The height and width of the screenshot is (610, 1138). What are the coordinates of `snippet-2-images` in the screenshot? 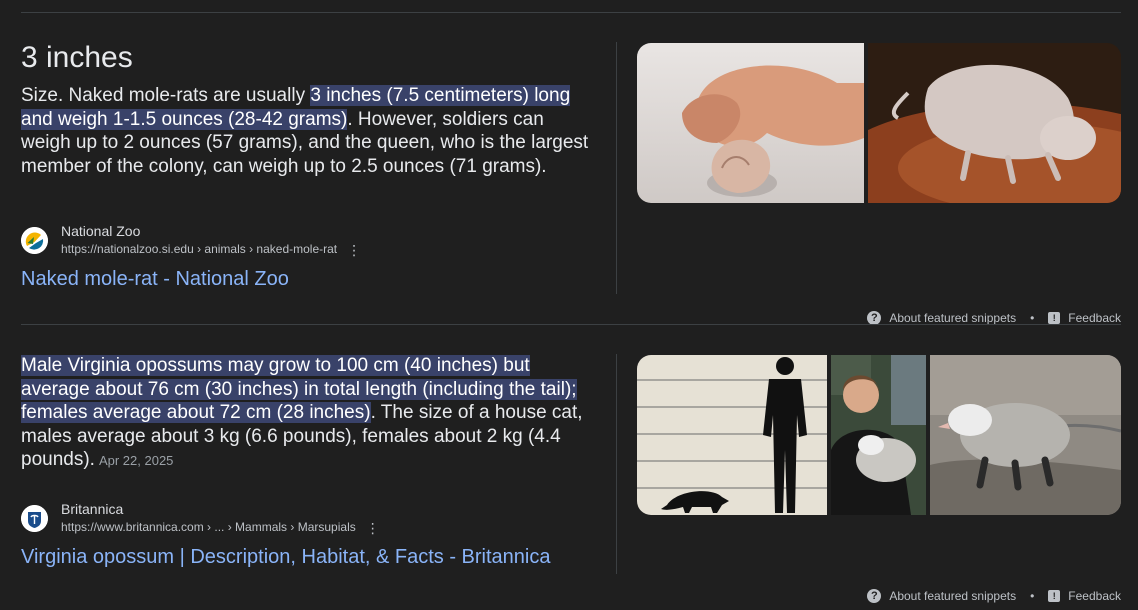 It's located at (879, 435).